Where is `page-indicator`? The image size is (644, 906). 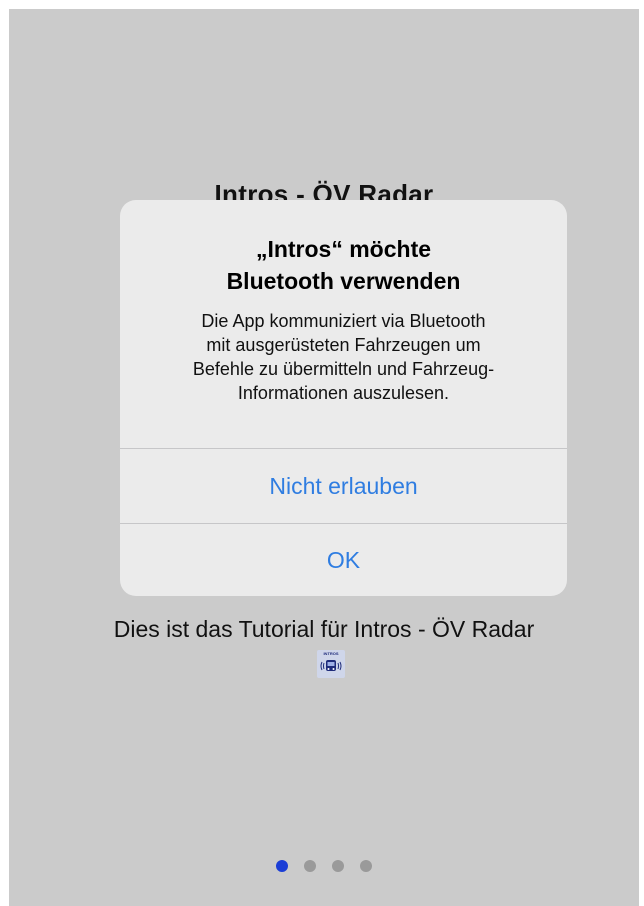 page-indicator is located at coordinates (324, 866).